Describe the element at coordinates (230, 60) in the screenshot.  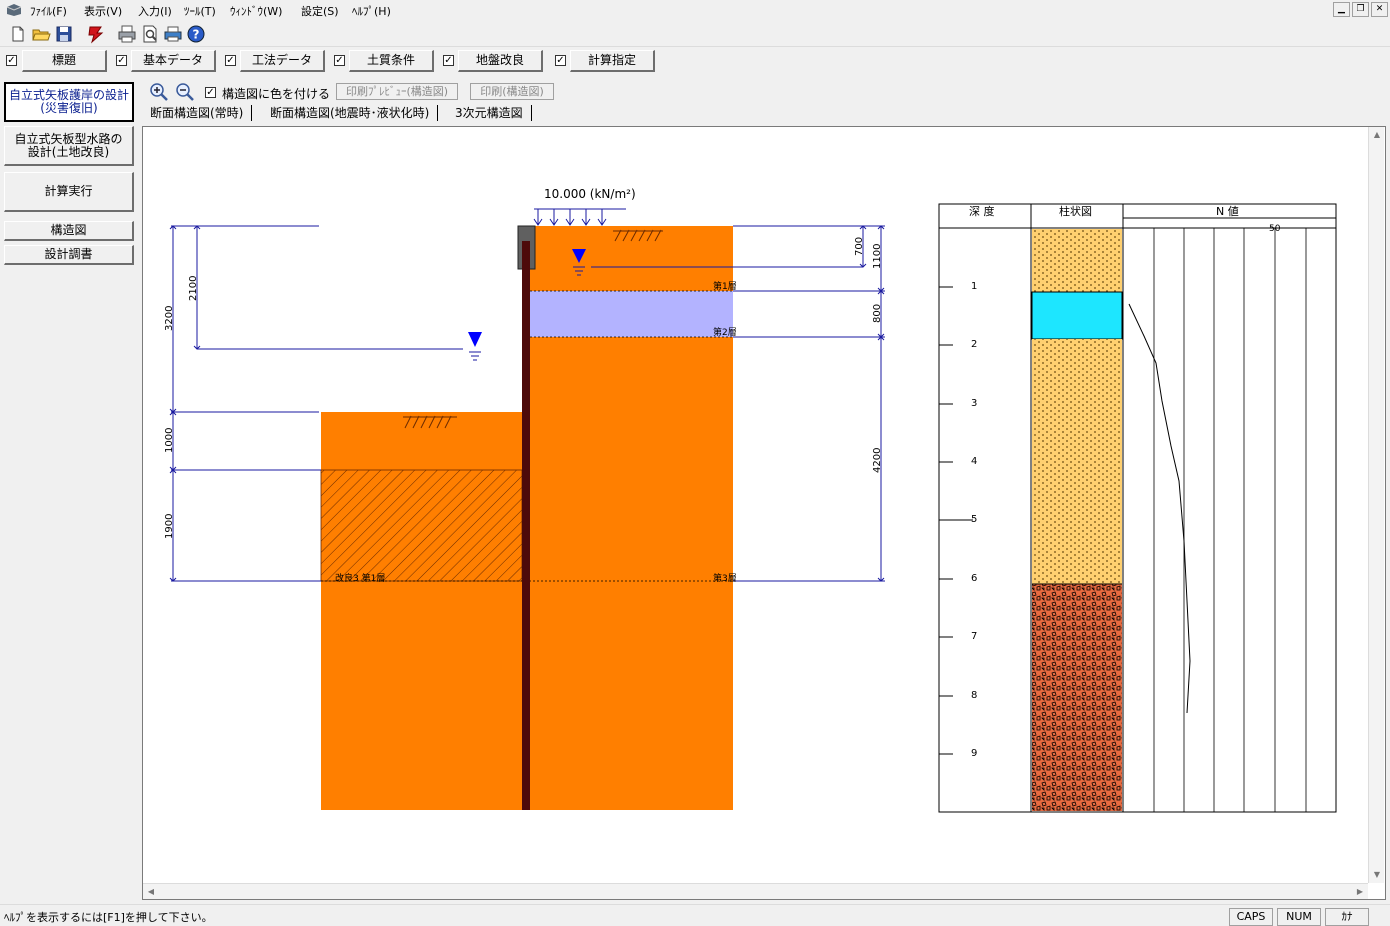
I see `tab-check-method-data: ✓` at that location.